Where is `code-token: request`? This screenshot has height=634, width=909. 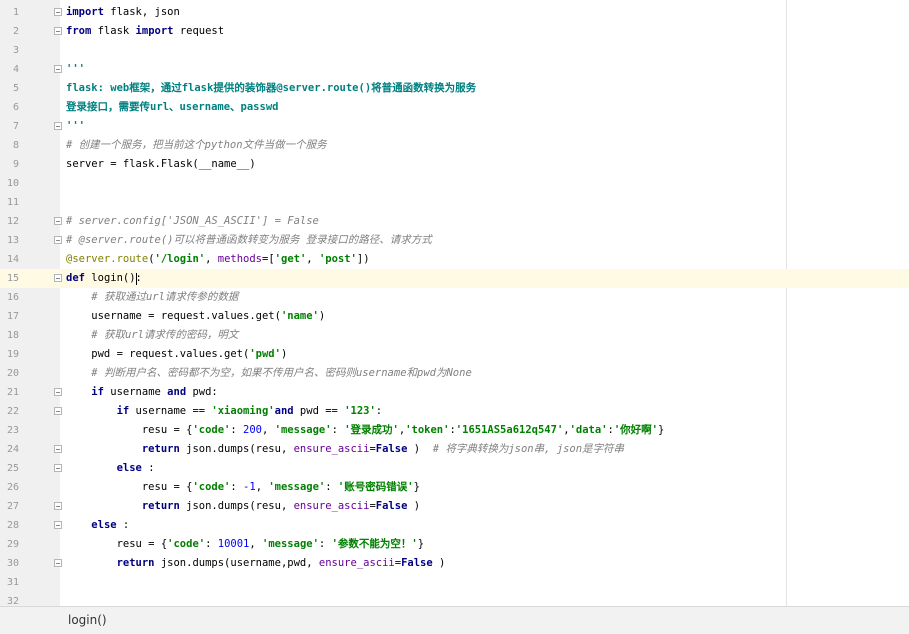
code-token: request is located at coordinates (202, 31).